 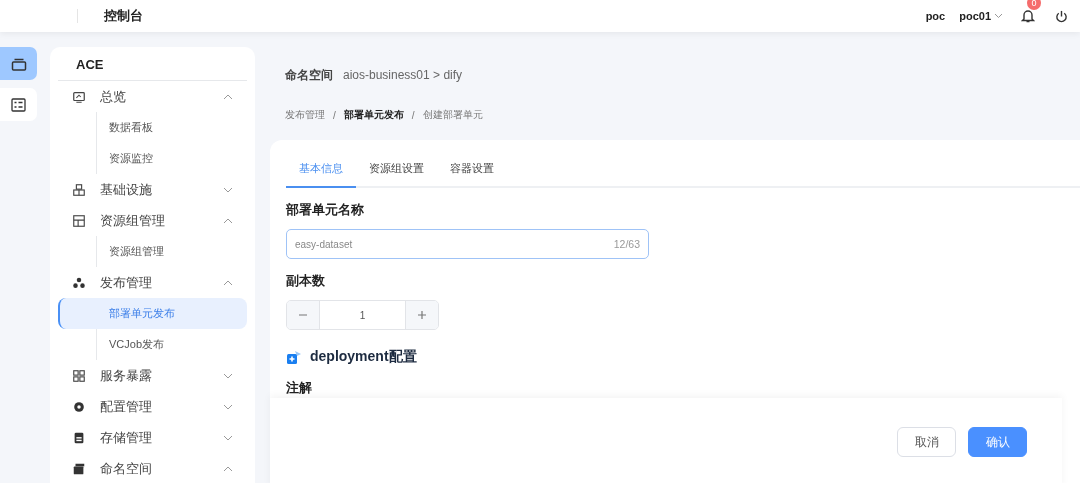 I want to click on sidebar-group: 命名空间, so click(x=152, y=468).